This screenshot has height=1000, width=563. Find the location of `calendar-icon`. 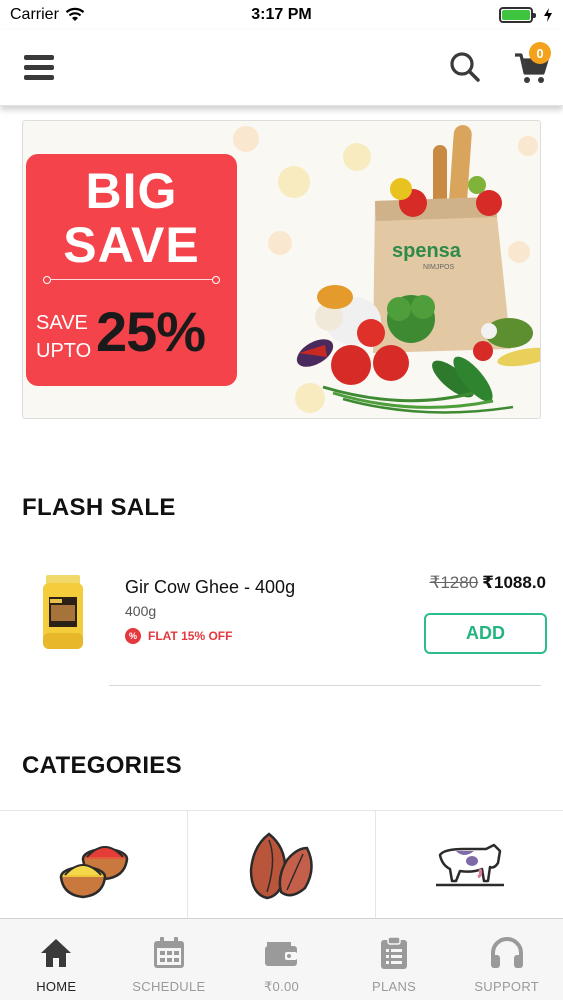

calendar-icon is located at coordinates (169, 953).